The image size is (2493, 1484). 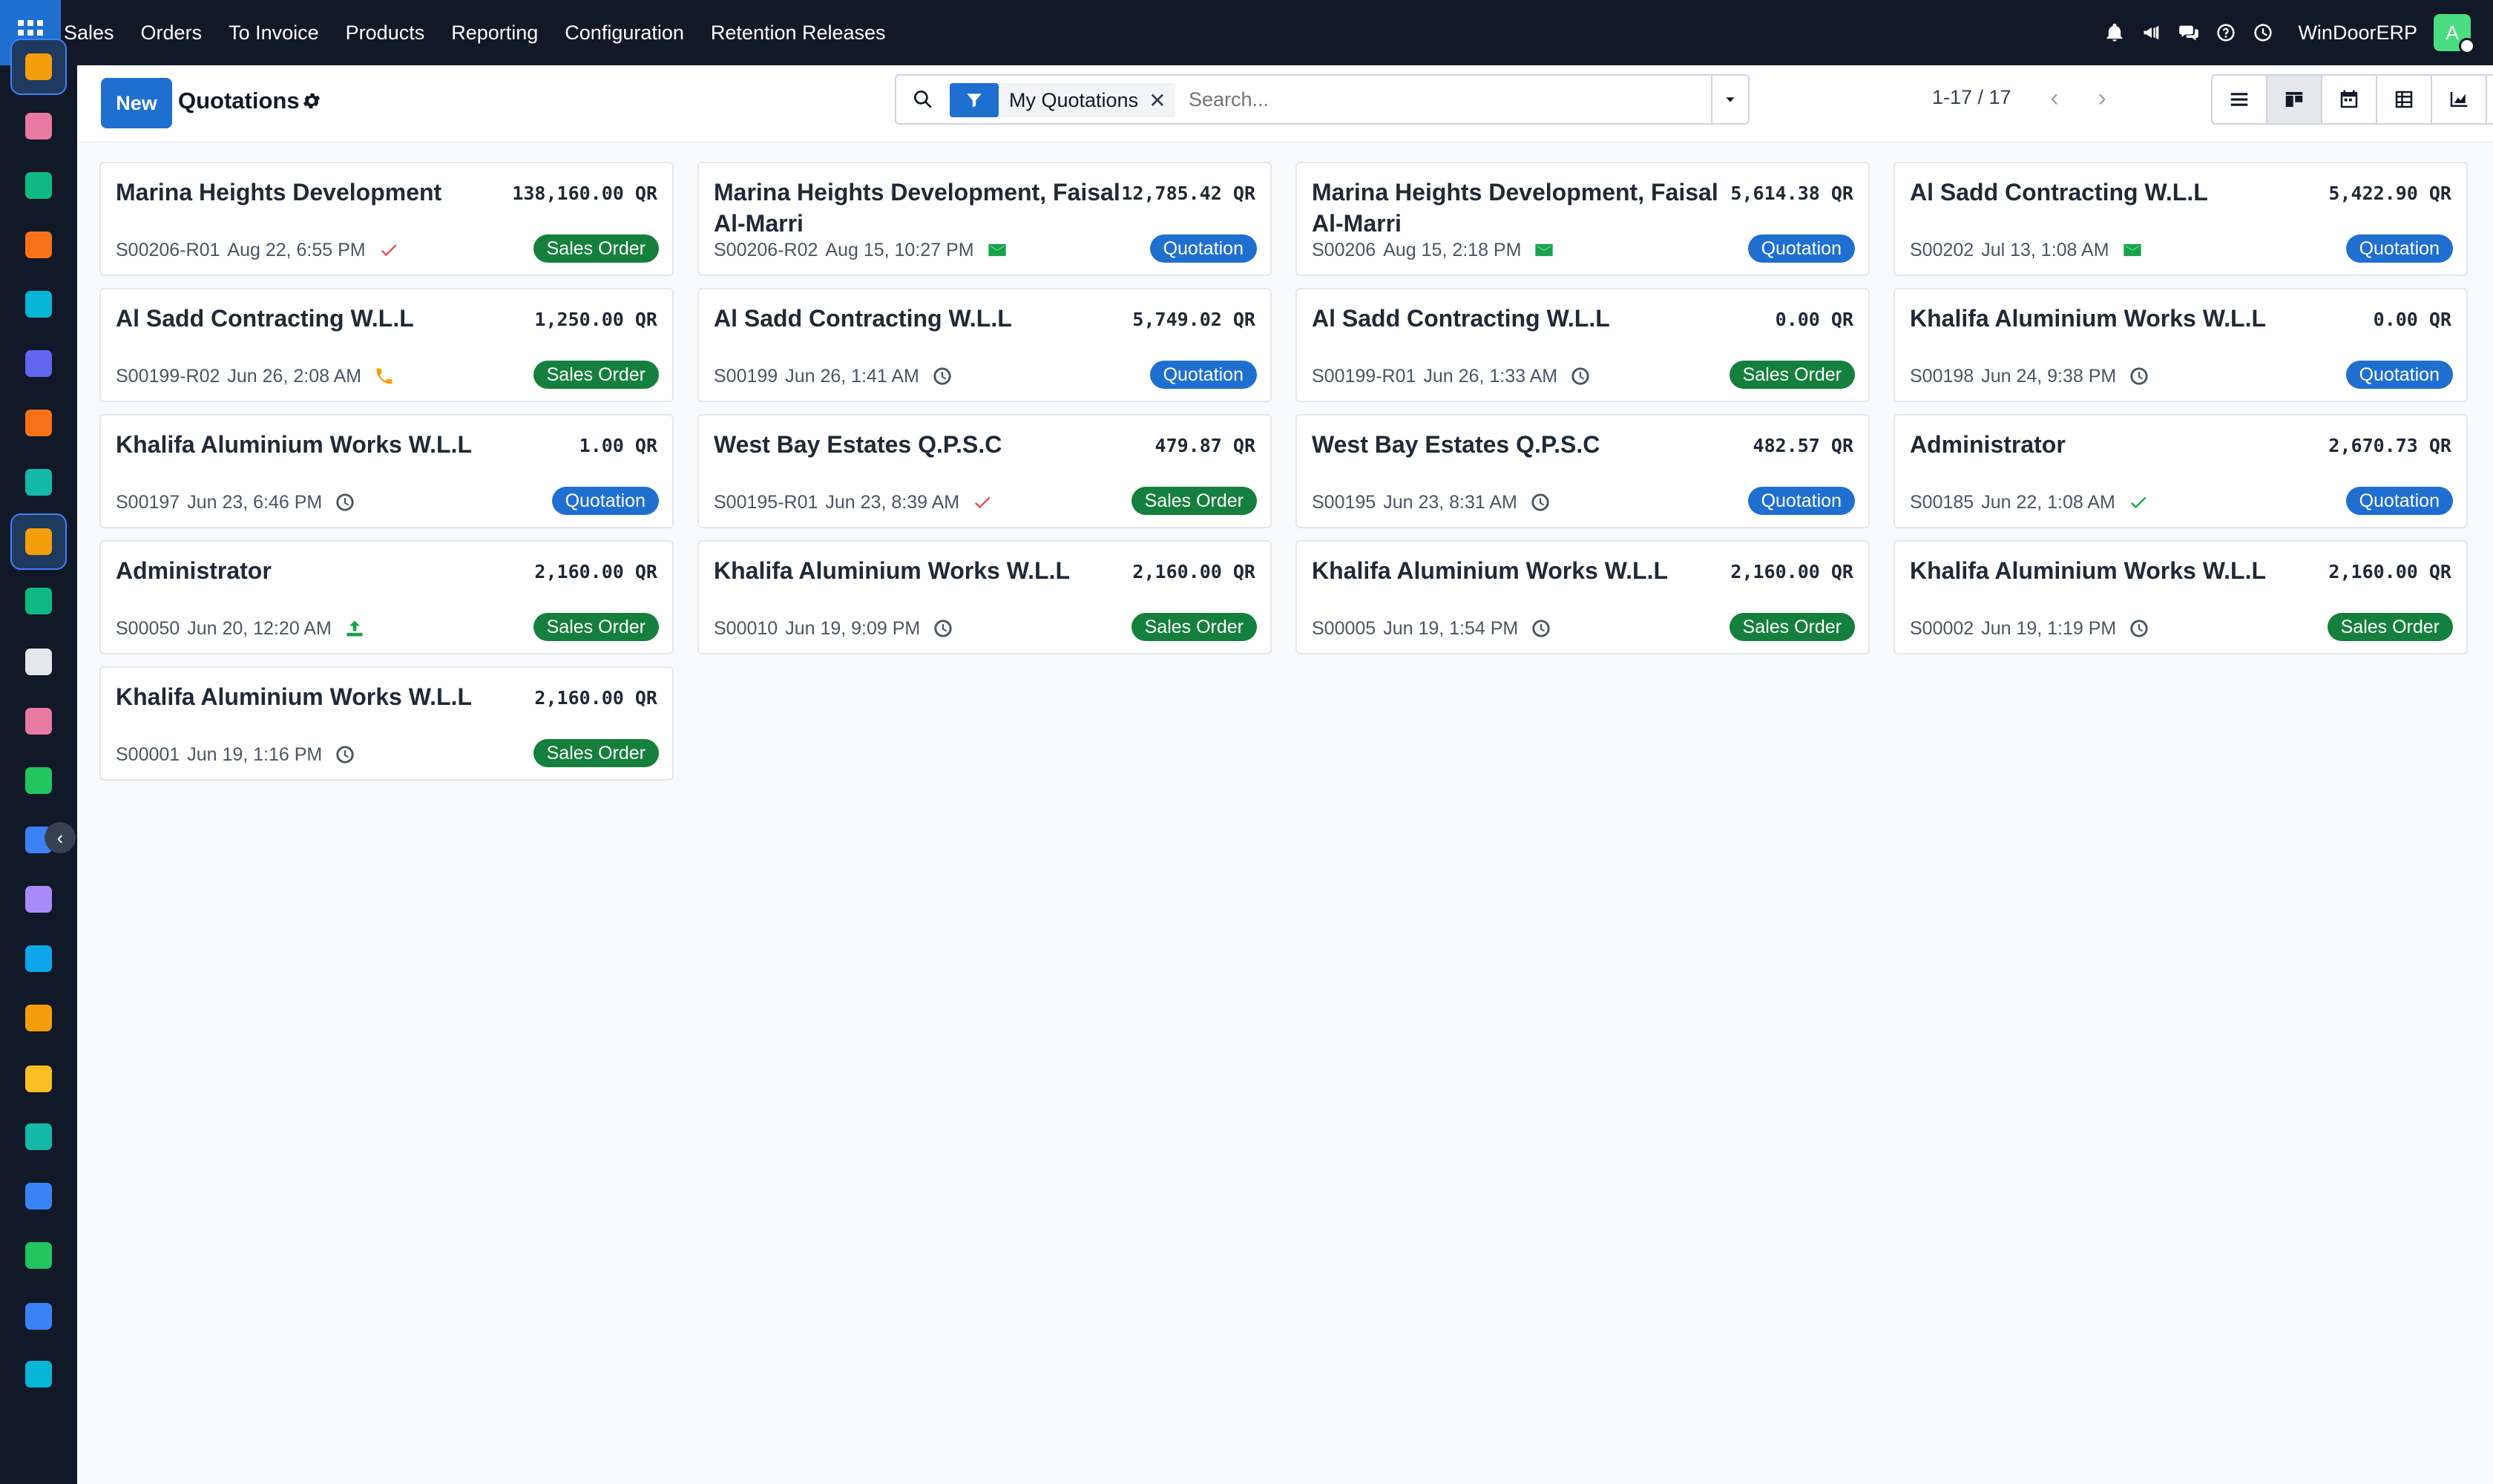 I want to click on avatar-letter: A, so click(x=2452, y=32).